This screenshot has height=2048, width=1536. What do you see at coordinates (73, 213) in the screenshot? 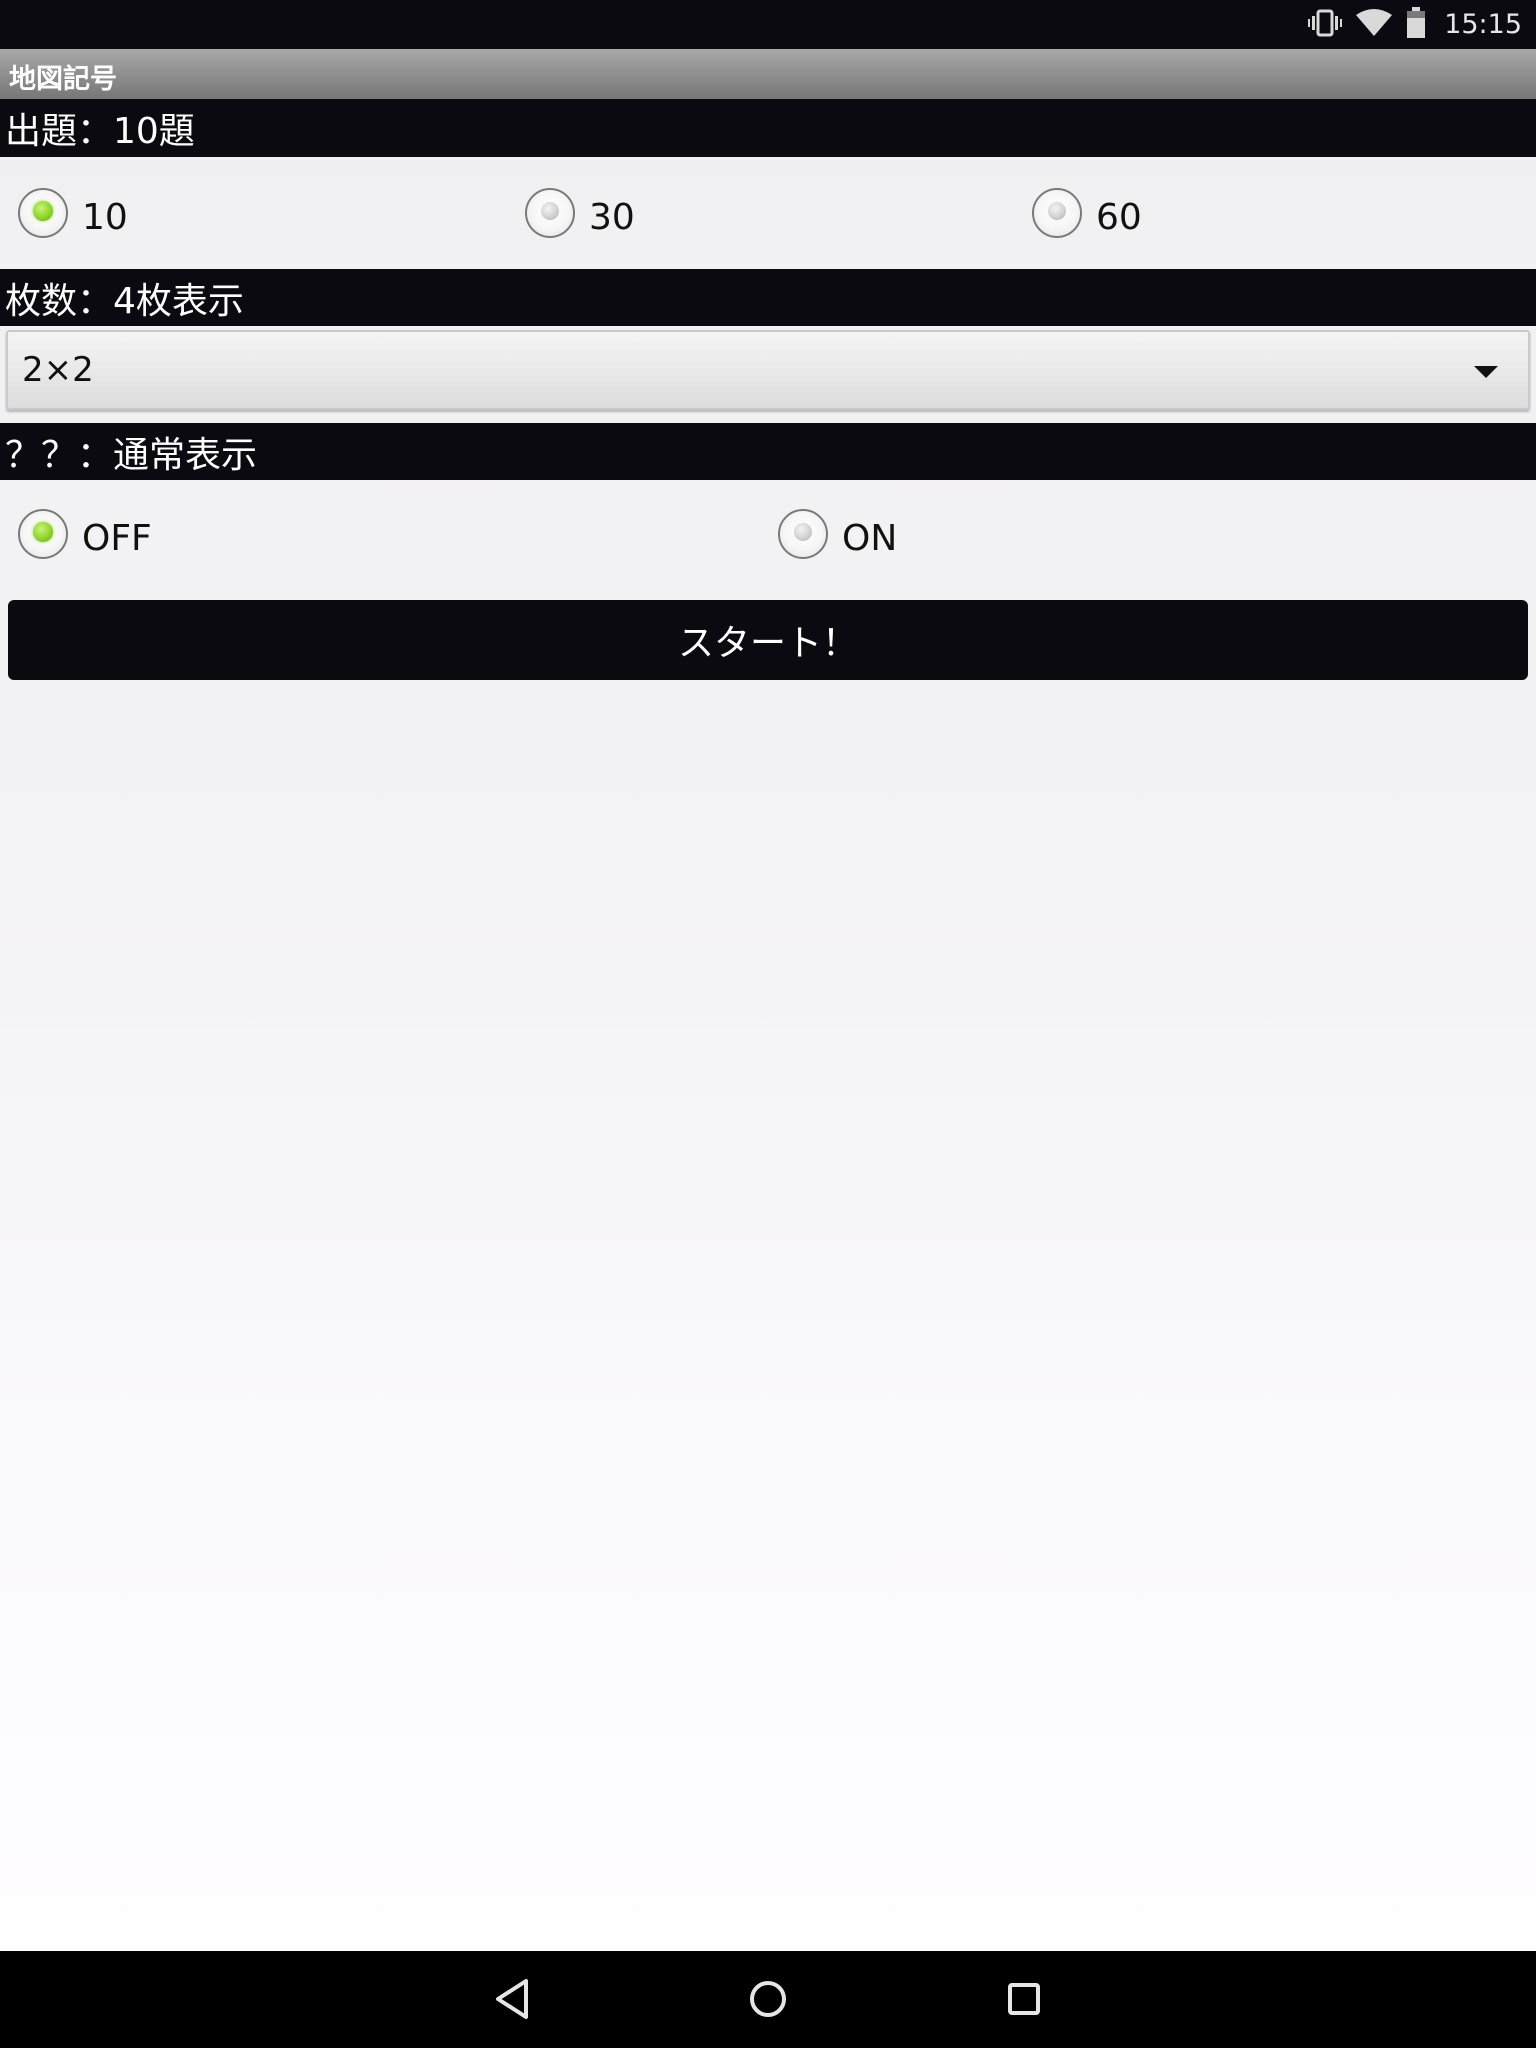
I see `radio-question-10: 10` at bounding box center [73, 213].